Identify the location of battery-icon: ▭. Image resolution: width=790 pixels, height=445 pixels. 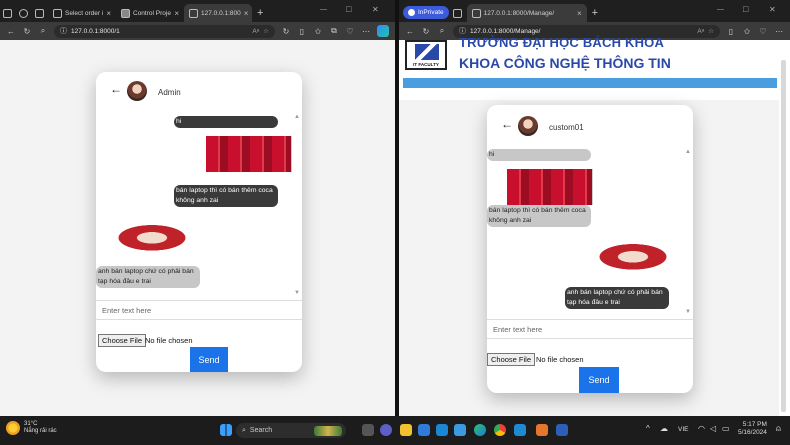
(726, 428).